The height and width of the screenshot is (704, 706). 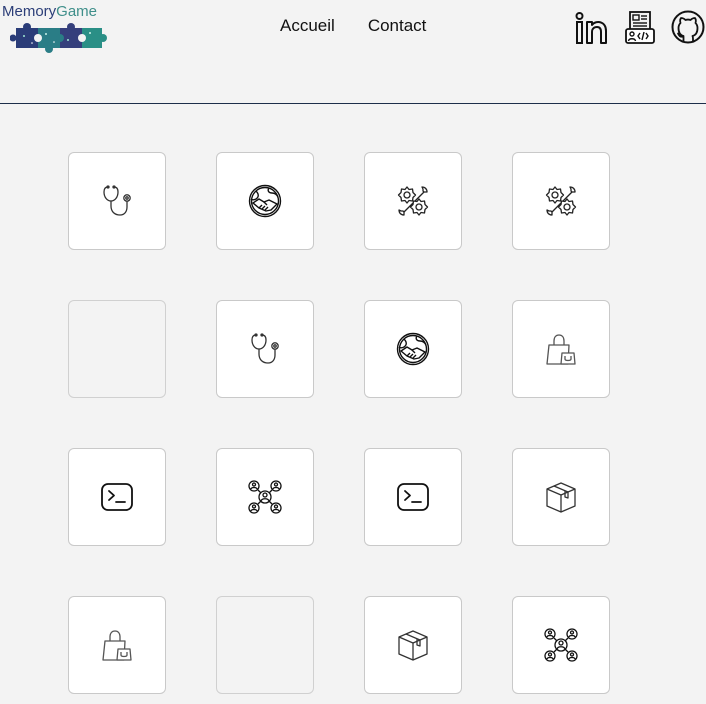 I want to click on puzzle-pieces-icon, so click(x=58, y=38).